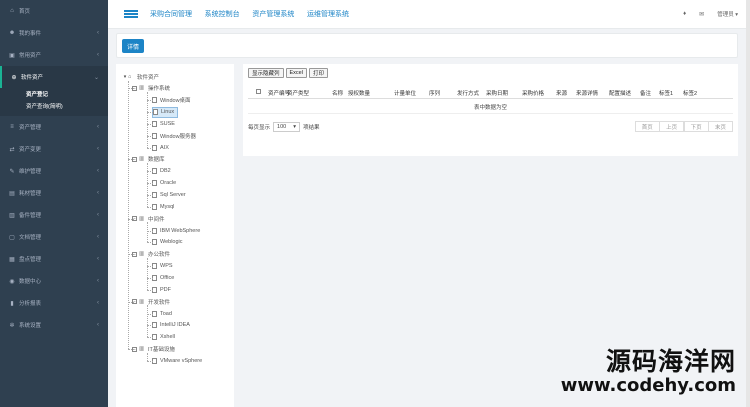  What do you see at coordinates (163, 337) in the screenshot?
I see `tree-leaf: Xshell` at bounding box center [163, 337].